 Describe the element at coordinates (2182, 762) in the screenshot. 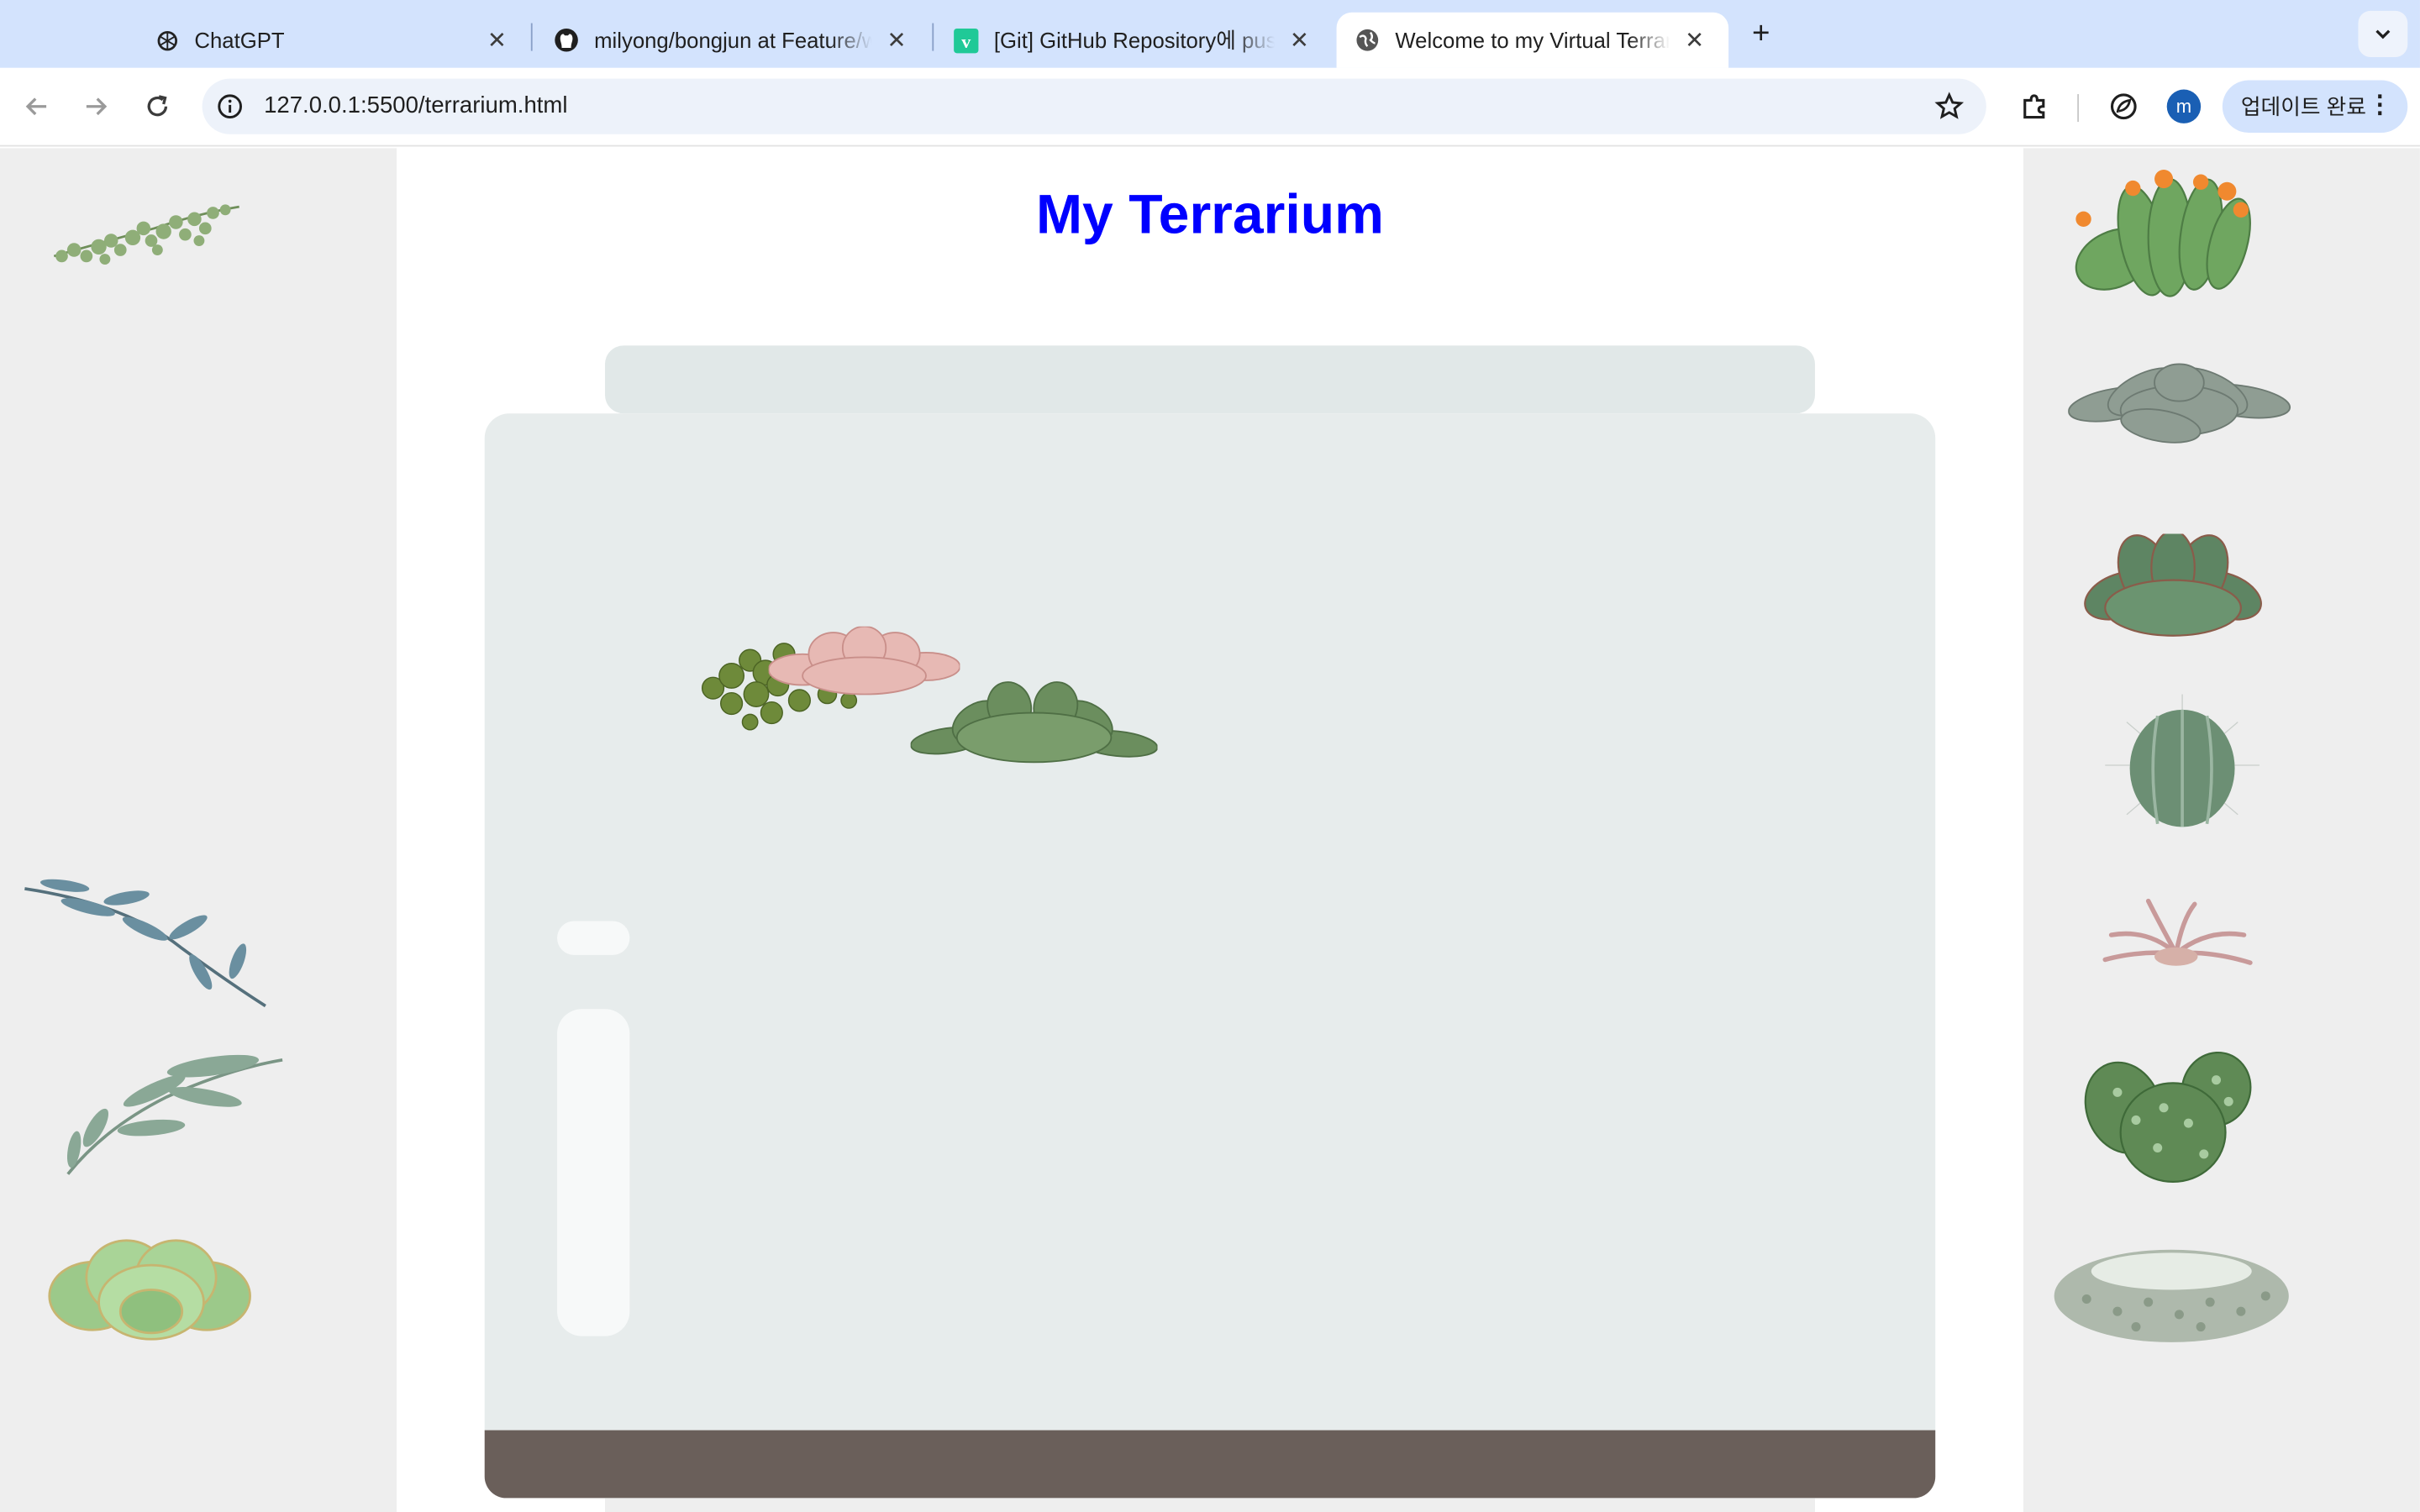

I see `round-cactus-plant` at that location.